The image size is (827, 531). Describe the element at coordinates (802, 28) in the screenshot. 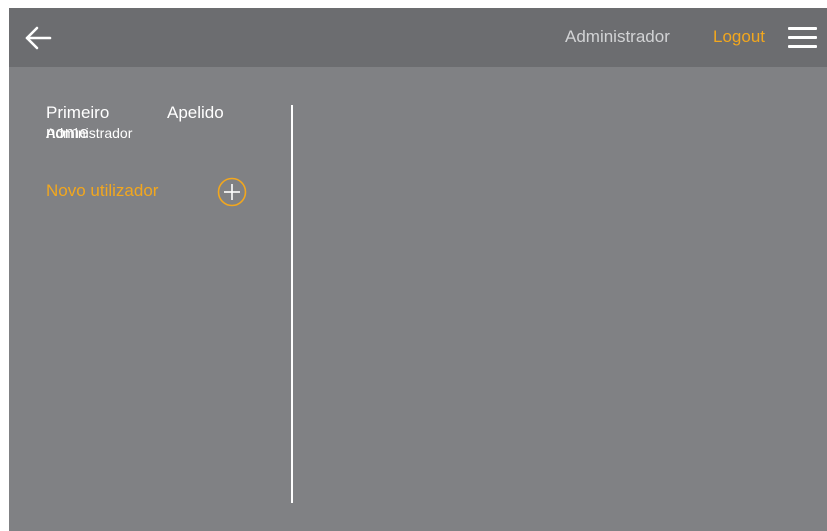

I see `hamburger-menu-icon` at that location.